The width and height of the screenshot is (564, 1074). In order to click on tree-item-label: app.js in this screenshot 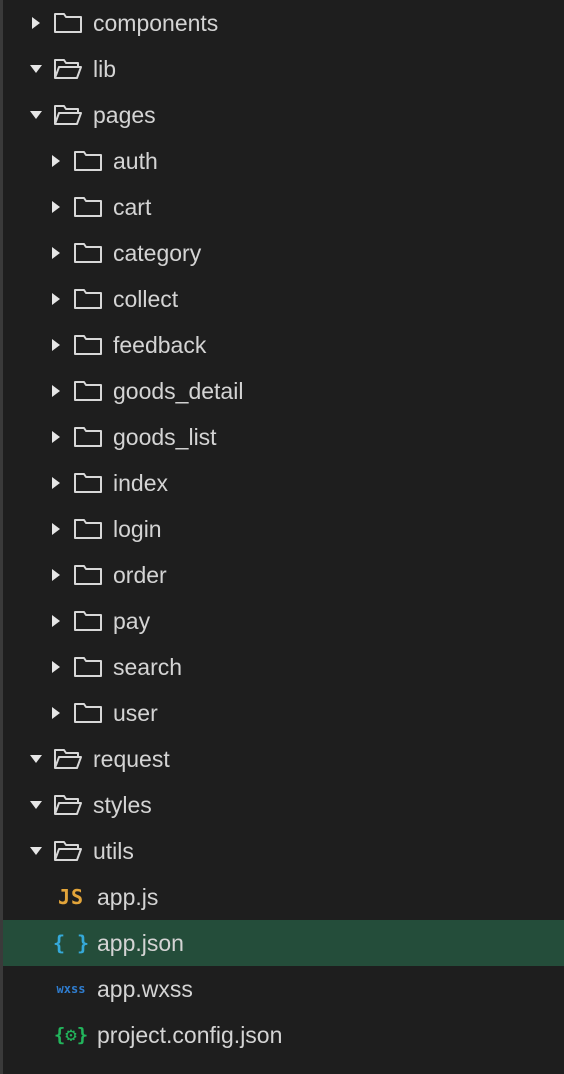, I will do `click(128, 897)`.